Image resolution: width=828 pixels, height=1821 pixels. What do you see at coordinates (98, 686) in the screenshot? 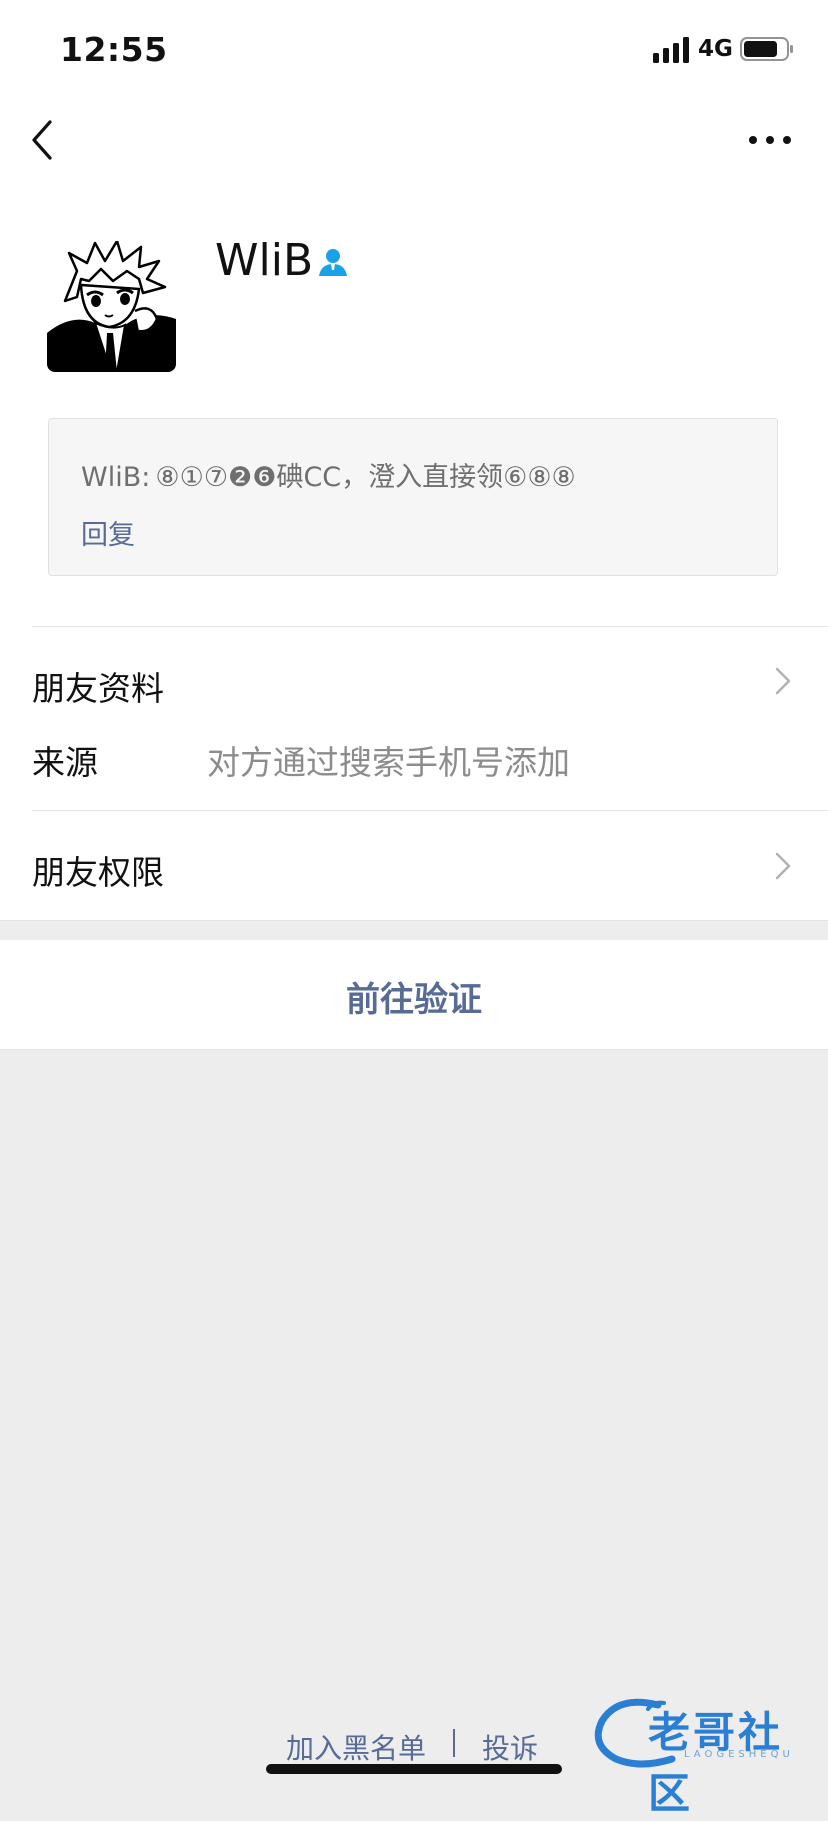
I see `friend-info-row: 朋友资料` at bounding box center [98, 686].